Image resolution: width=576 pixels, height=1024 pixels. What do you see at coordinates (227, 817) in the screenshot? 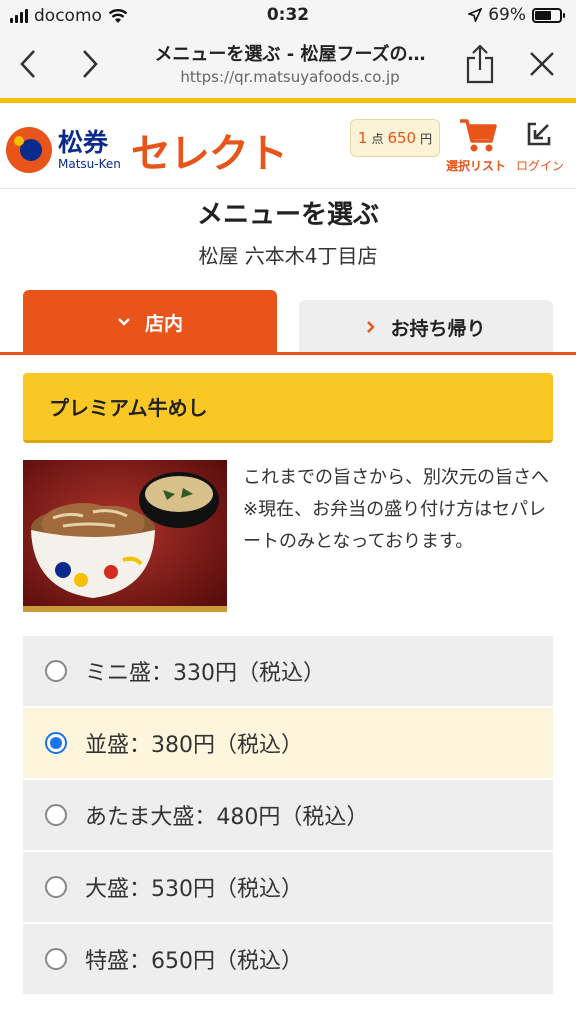
I see `option-label: あたま大盛：480円（税込）` at bounding box center [227, 817].